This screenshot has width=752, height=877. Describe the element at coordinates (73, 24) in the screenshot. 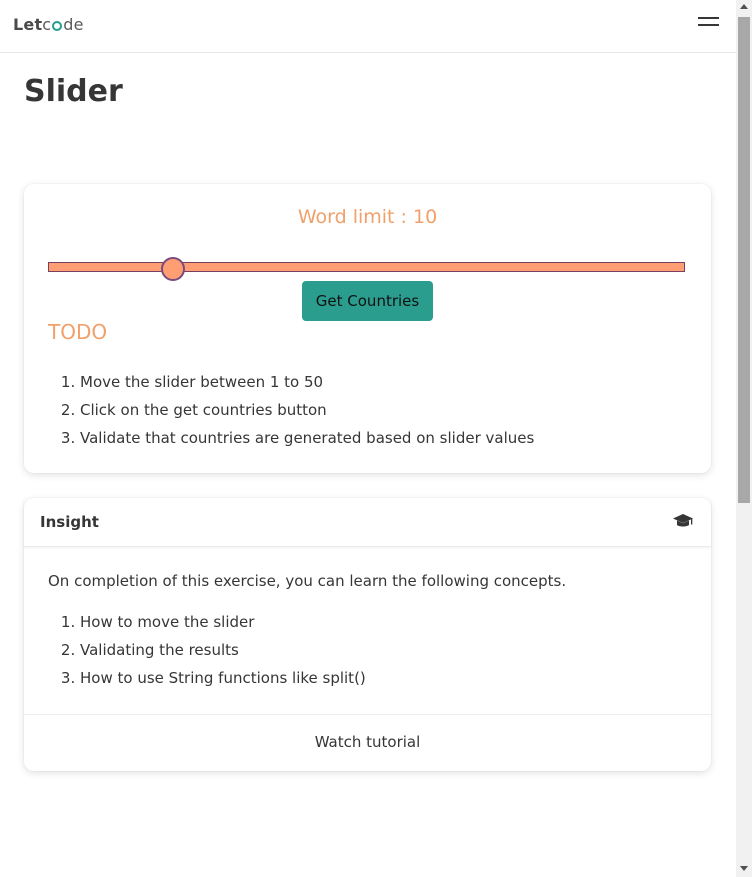

I see `logo-de: de` at that location.